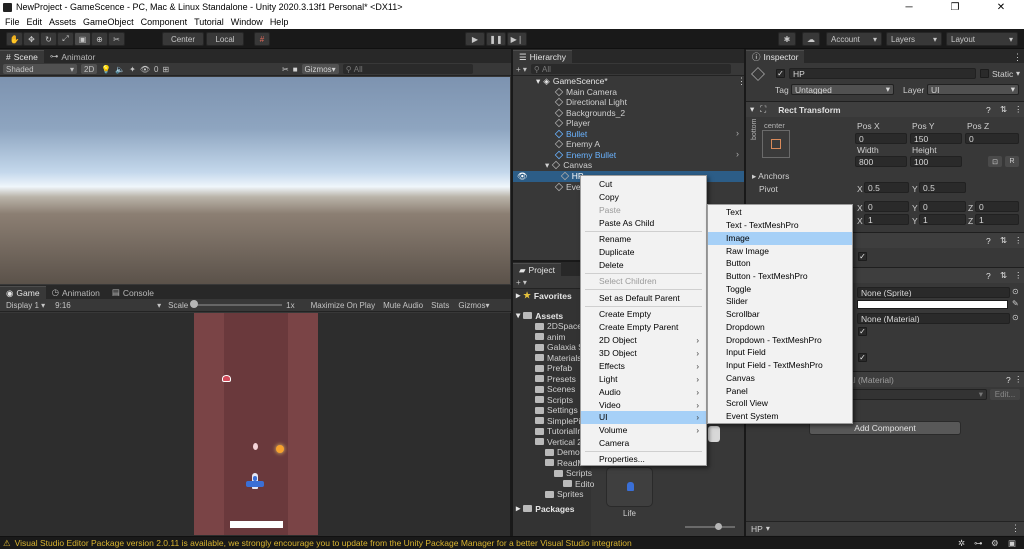  What do you see at coordinates (942, 219) in the screenshot?
I see `scale-y-field: 1` at bounding box center [942, 219].